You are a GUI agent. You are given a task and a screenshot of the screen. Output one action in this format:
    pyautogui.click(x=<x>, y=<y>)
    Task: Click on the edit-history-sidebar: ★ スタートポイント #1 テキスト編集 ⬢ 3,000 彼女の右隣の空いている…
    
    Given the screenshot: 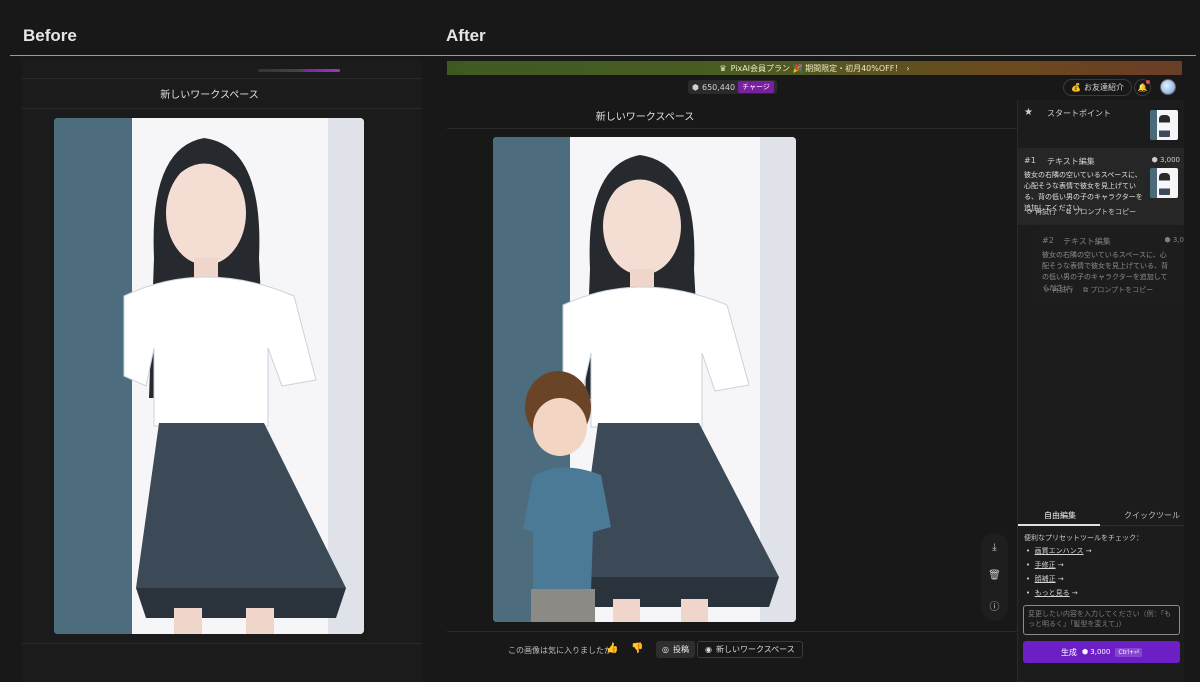 What is the action you would take?
    pyautogui.click(x=1100, y=391)
    